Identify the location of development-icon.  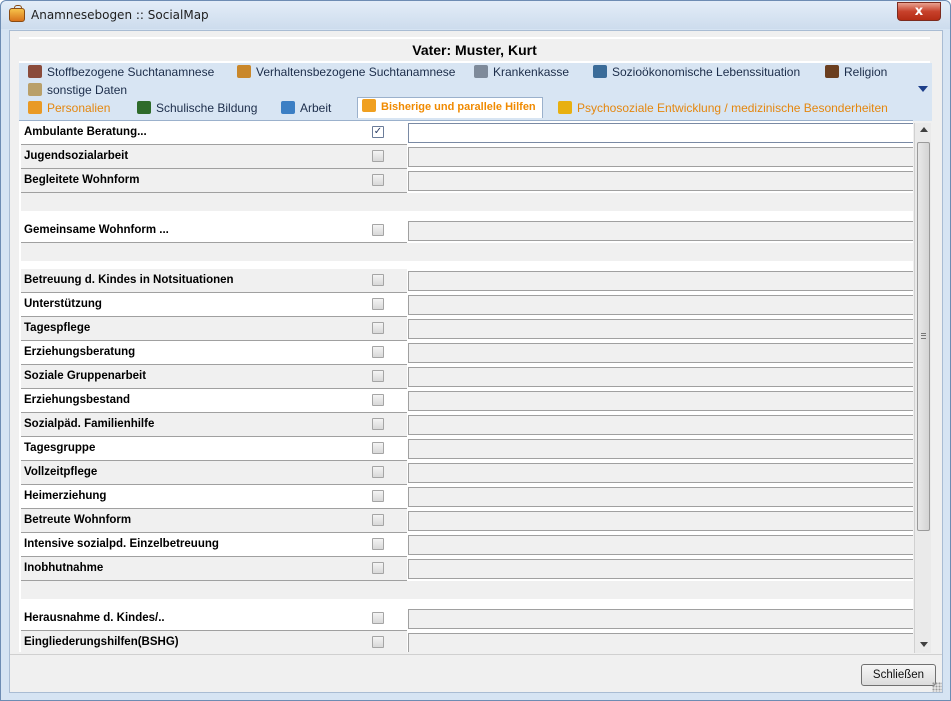
(565, 107).